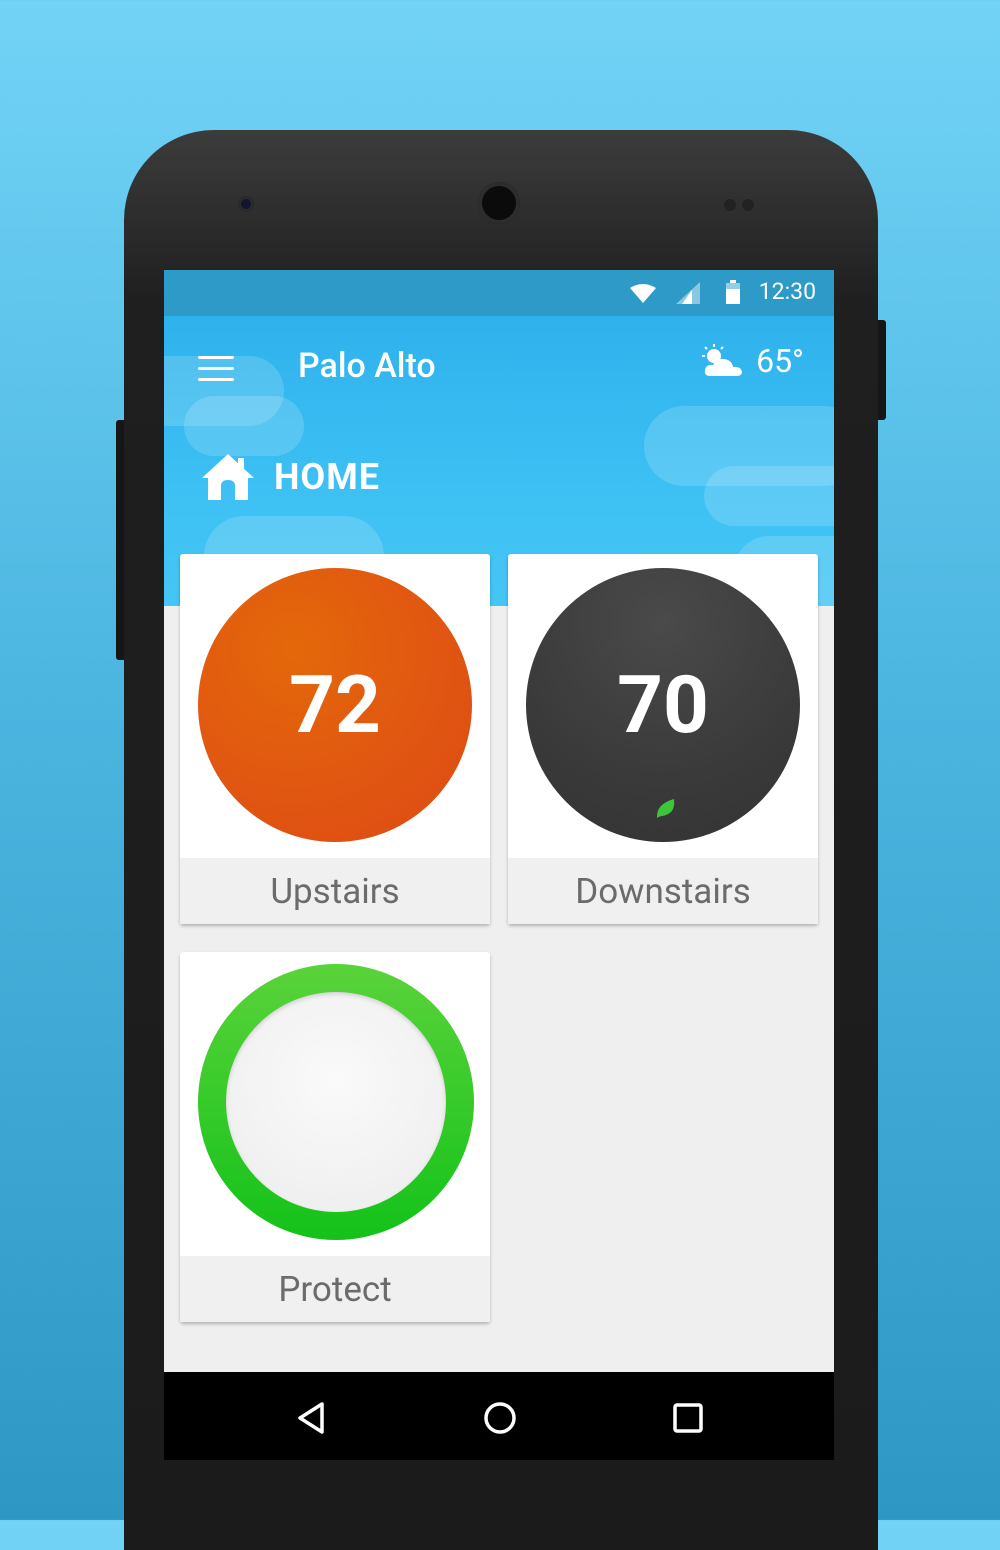 The height and width of the screenshot is (1550, 1000). Describe the element at coordinates (688, 1418) in the screenshot. I see `recents-icon` at that location.